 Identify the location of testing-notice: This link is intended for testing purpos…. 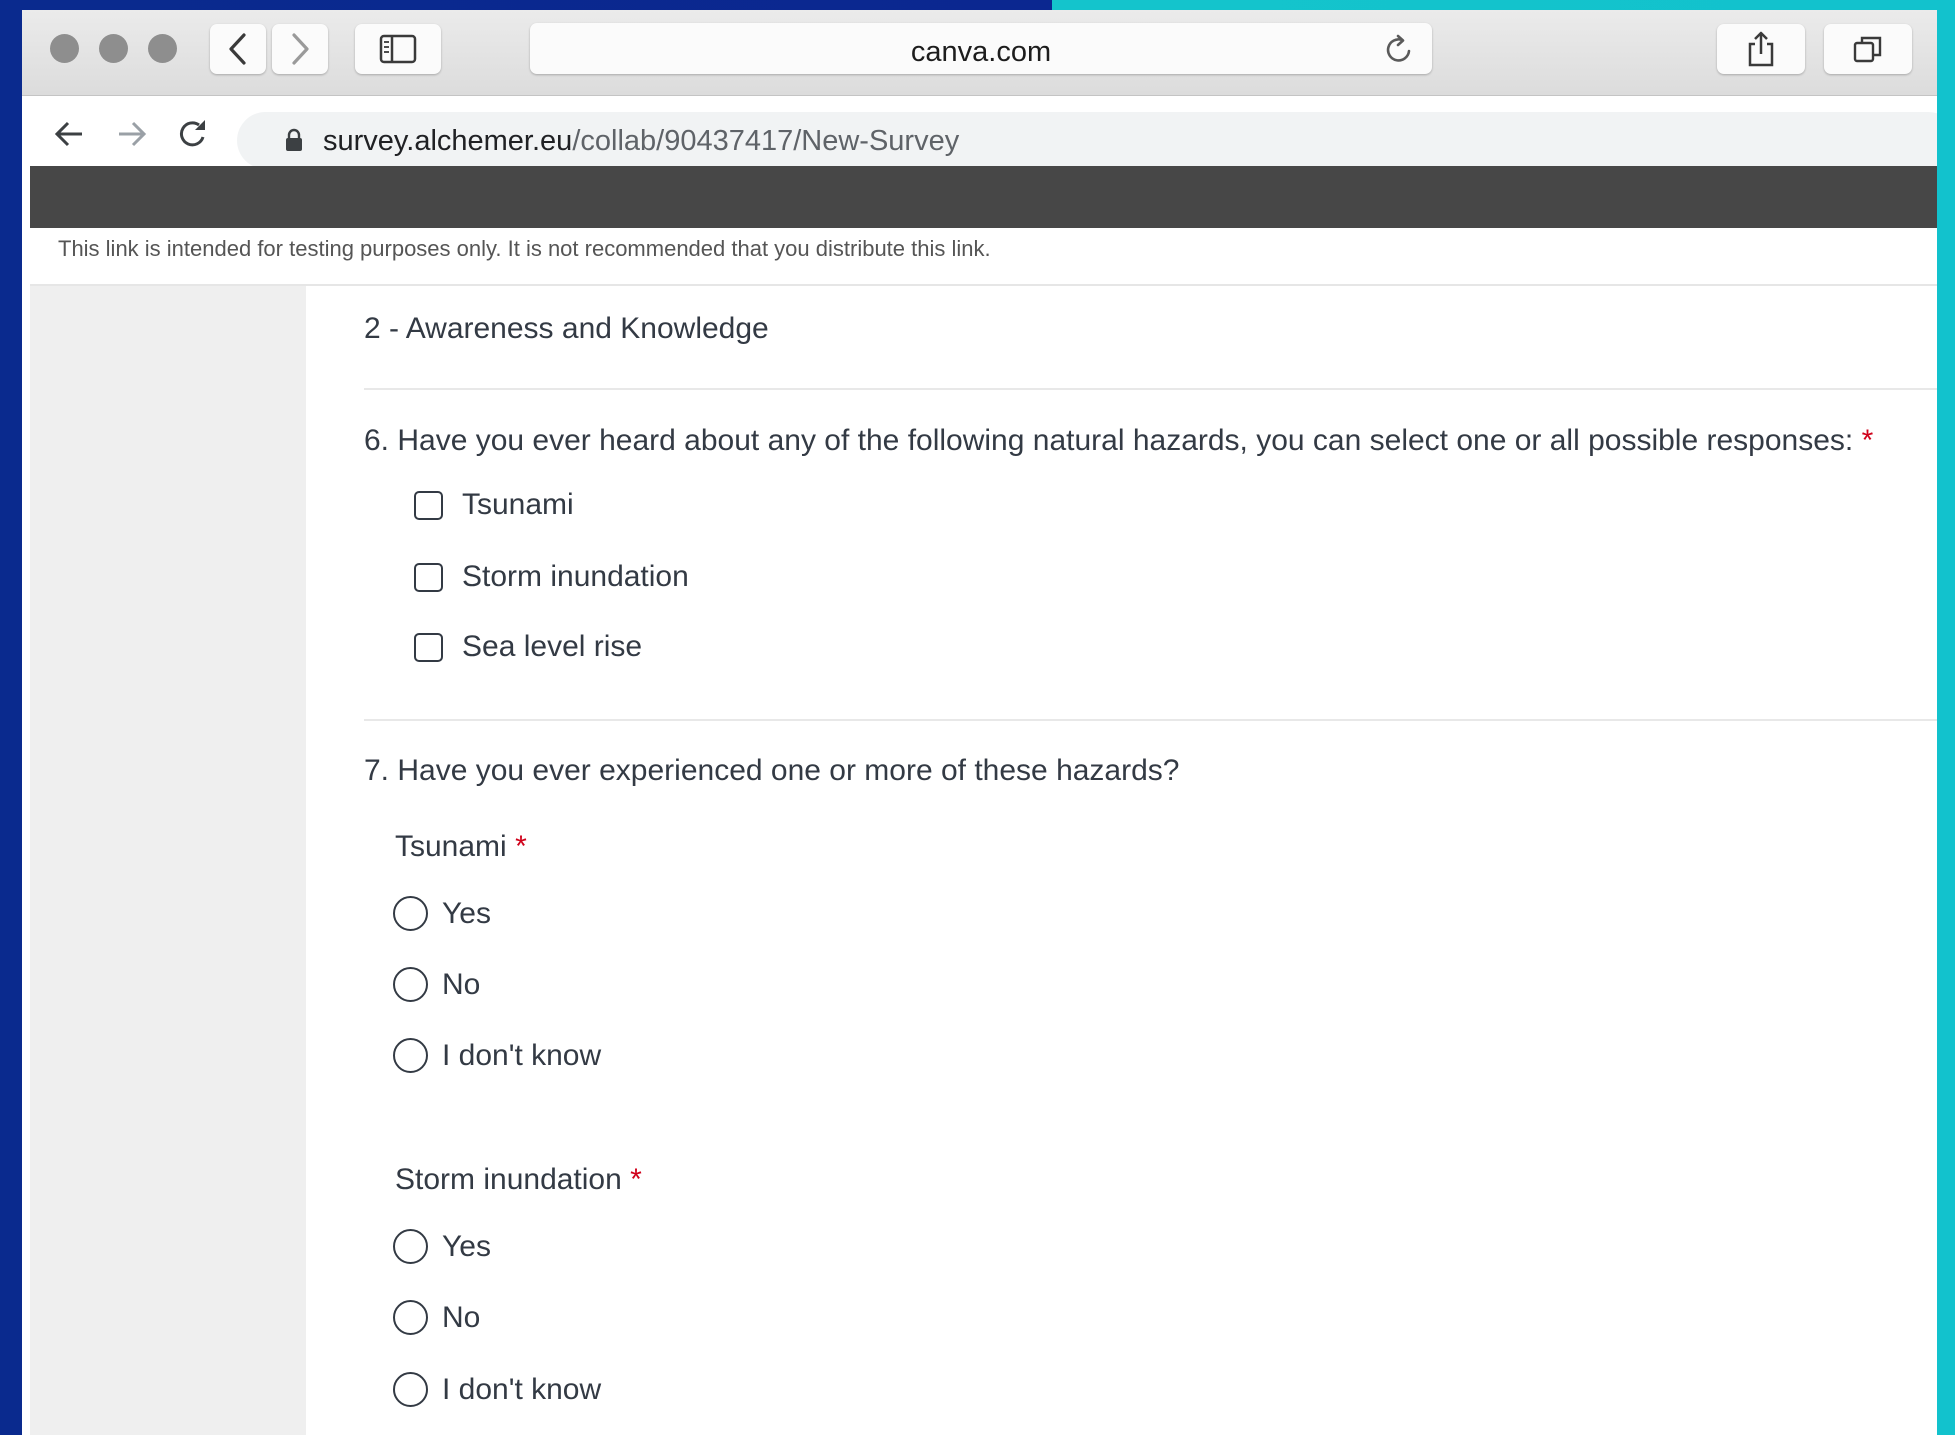
(524, 248).